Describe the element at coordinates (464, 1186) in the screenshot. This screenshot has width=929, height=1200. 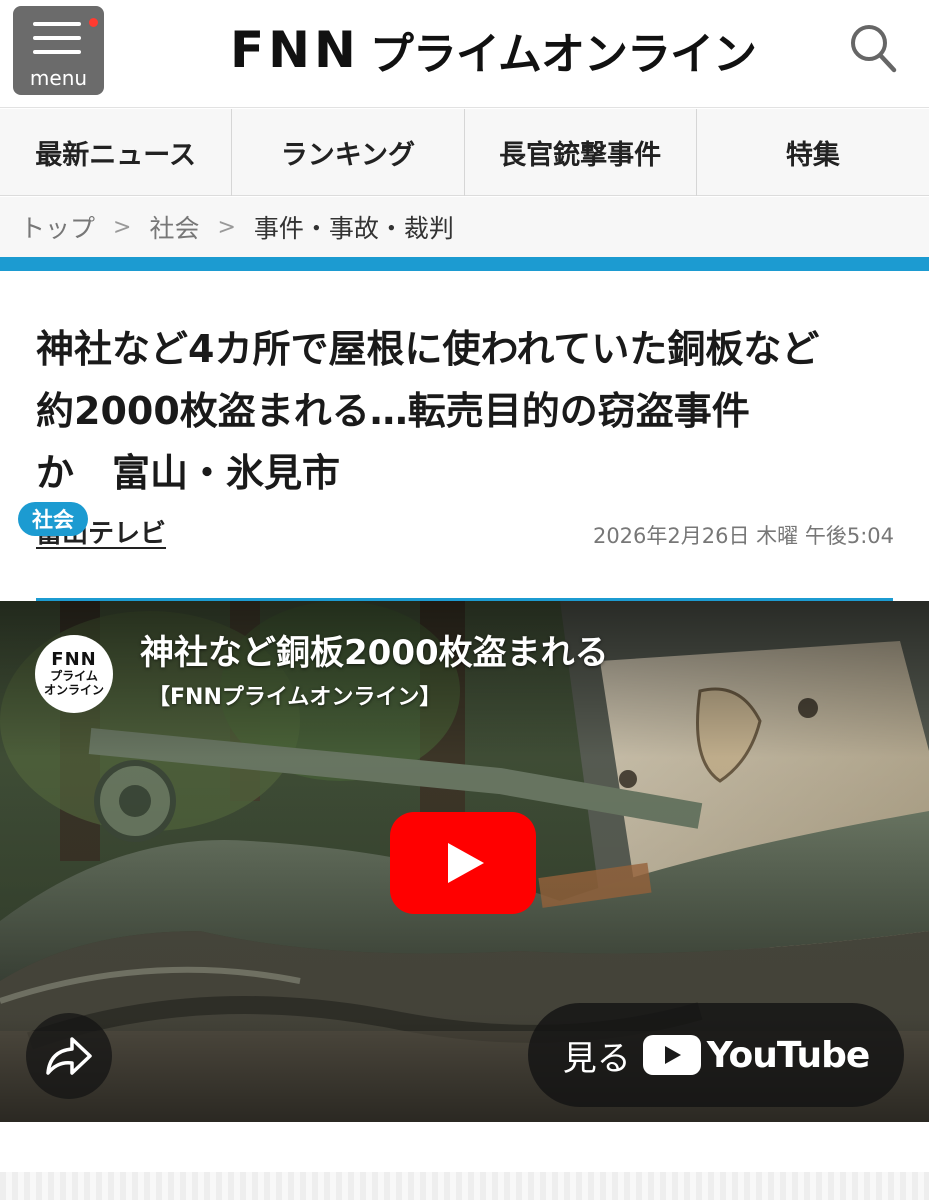
I see `section-divider` at that location.